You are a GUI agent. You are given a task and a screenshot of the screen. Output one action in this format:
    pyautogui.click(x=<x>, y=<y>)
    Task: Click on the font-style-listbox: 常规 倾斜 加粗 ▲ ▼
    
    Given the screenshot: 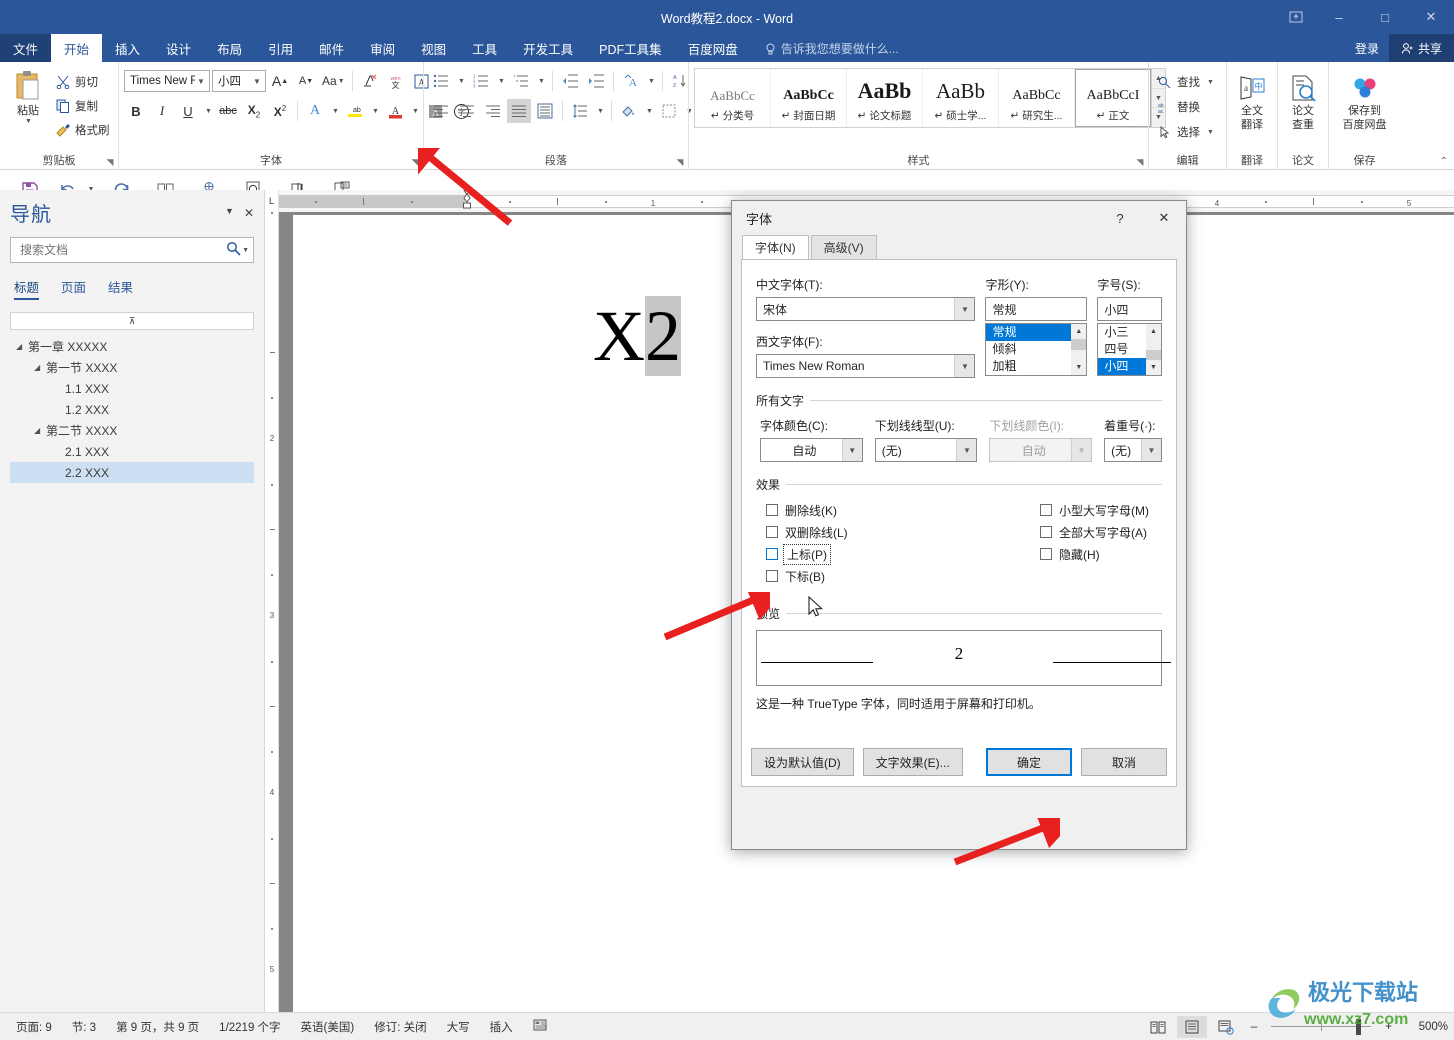 What is the action you would take?
    pyautogui.click(x=1036, y=349)
    